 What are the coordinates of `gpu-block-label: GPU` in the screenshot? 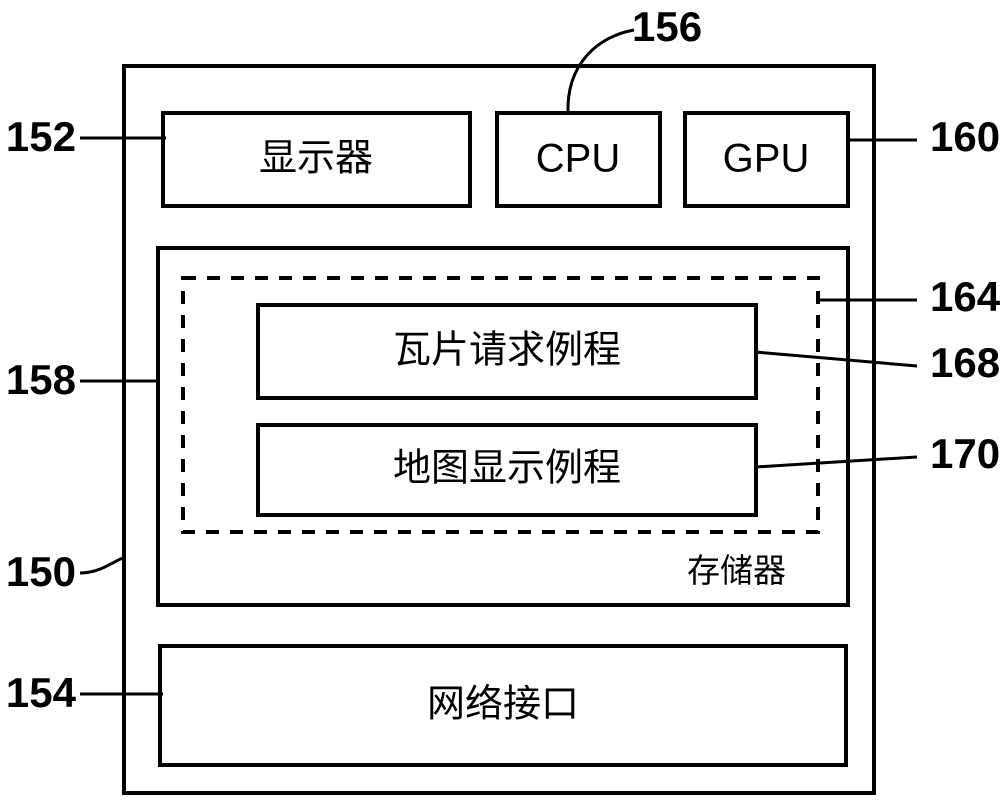 It's located at (766, 159).